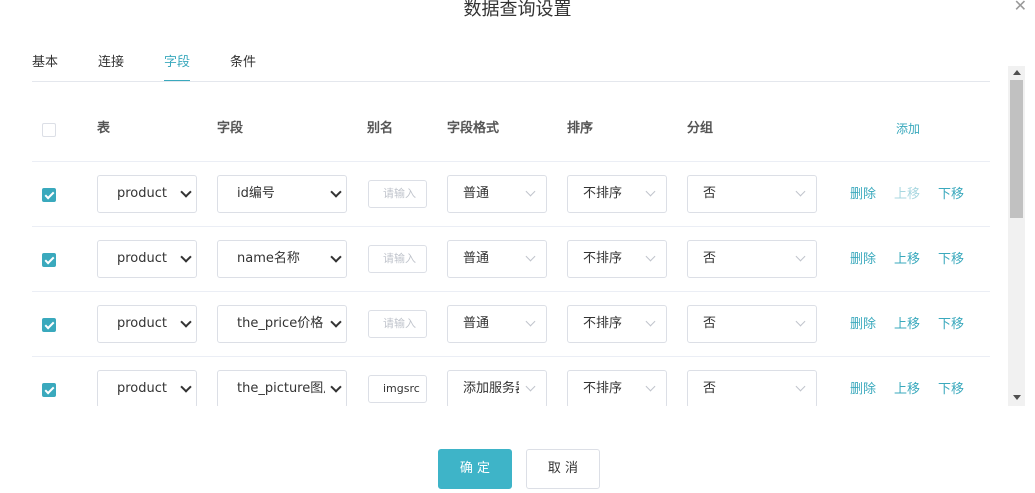 The image size is (1035, 493). I want to click on scroll-thumb, so click(1016, 149).